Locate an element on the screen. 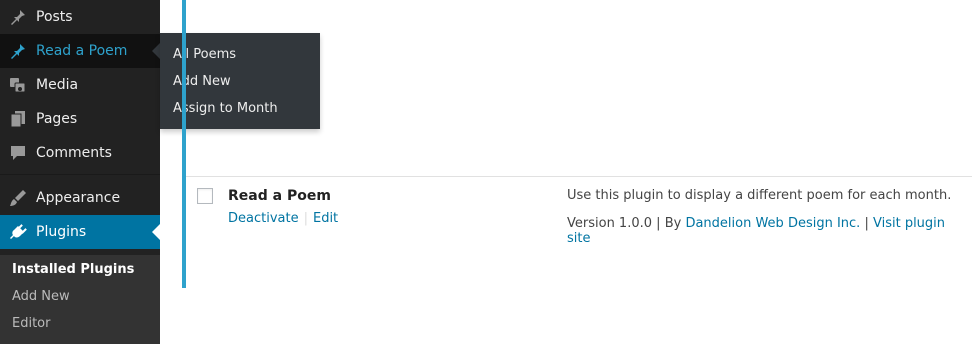 Image resolution: width=972 pixels, height=344 pixels. edit-link: Edit is located at coordinates (325, 218).